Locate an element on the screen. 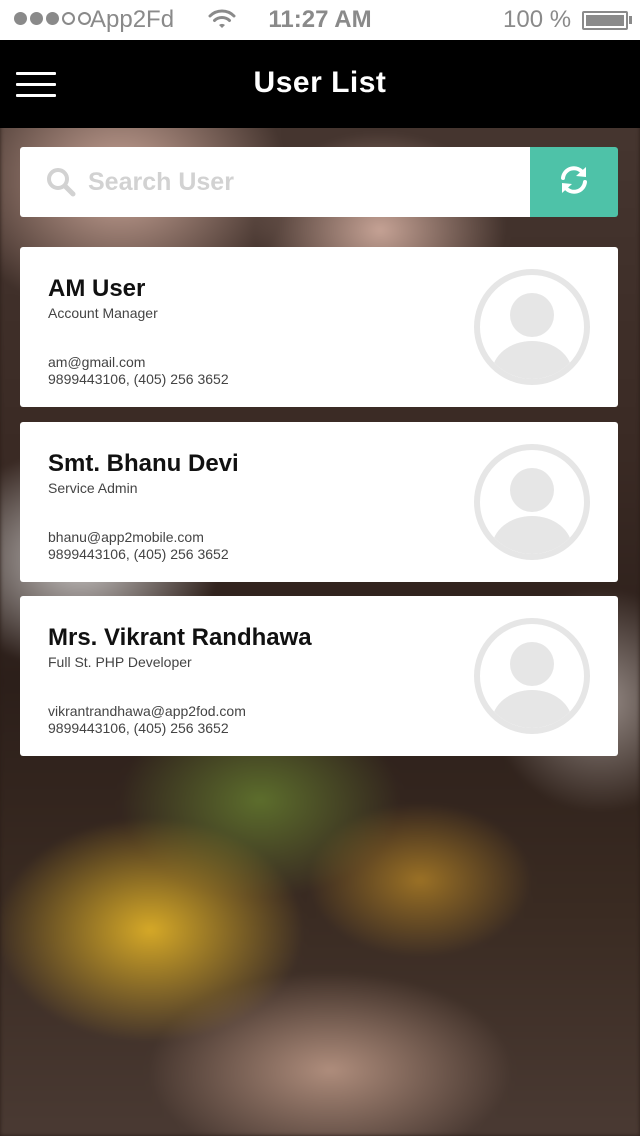  navigation-bar: User List is located at coordinates (320, 84).